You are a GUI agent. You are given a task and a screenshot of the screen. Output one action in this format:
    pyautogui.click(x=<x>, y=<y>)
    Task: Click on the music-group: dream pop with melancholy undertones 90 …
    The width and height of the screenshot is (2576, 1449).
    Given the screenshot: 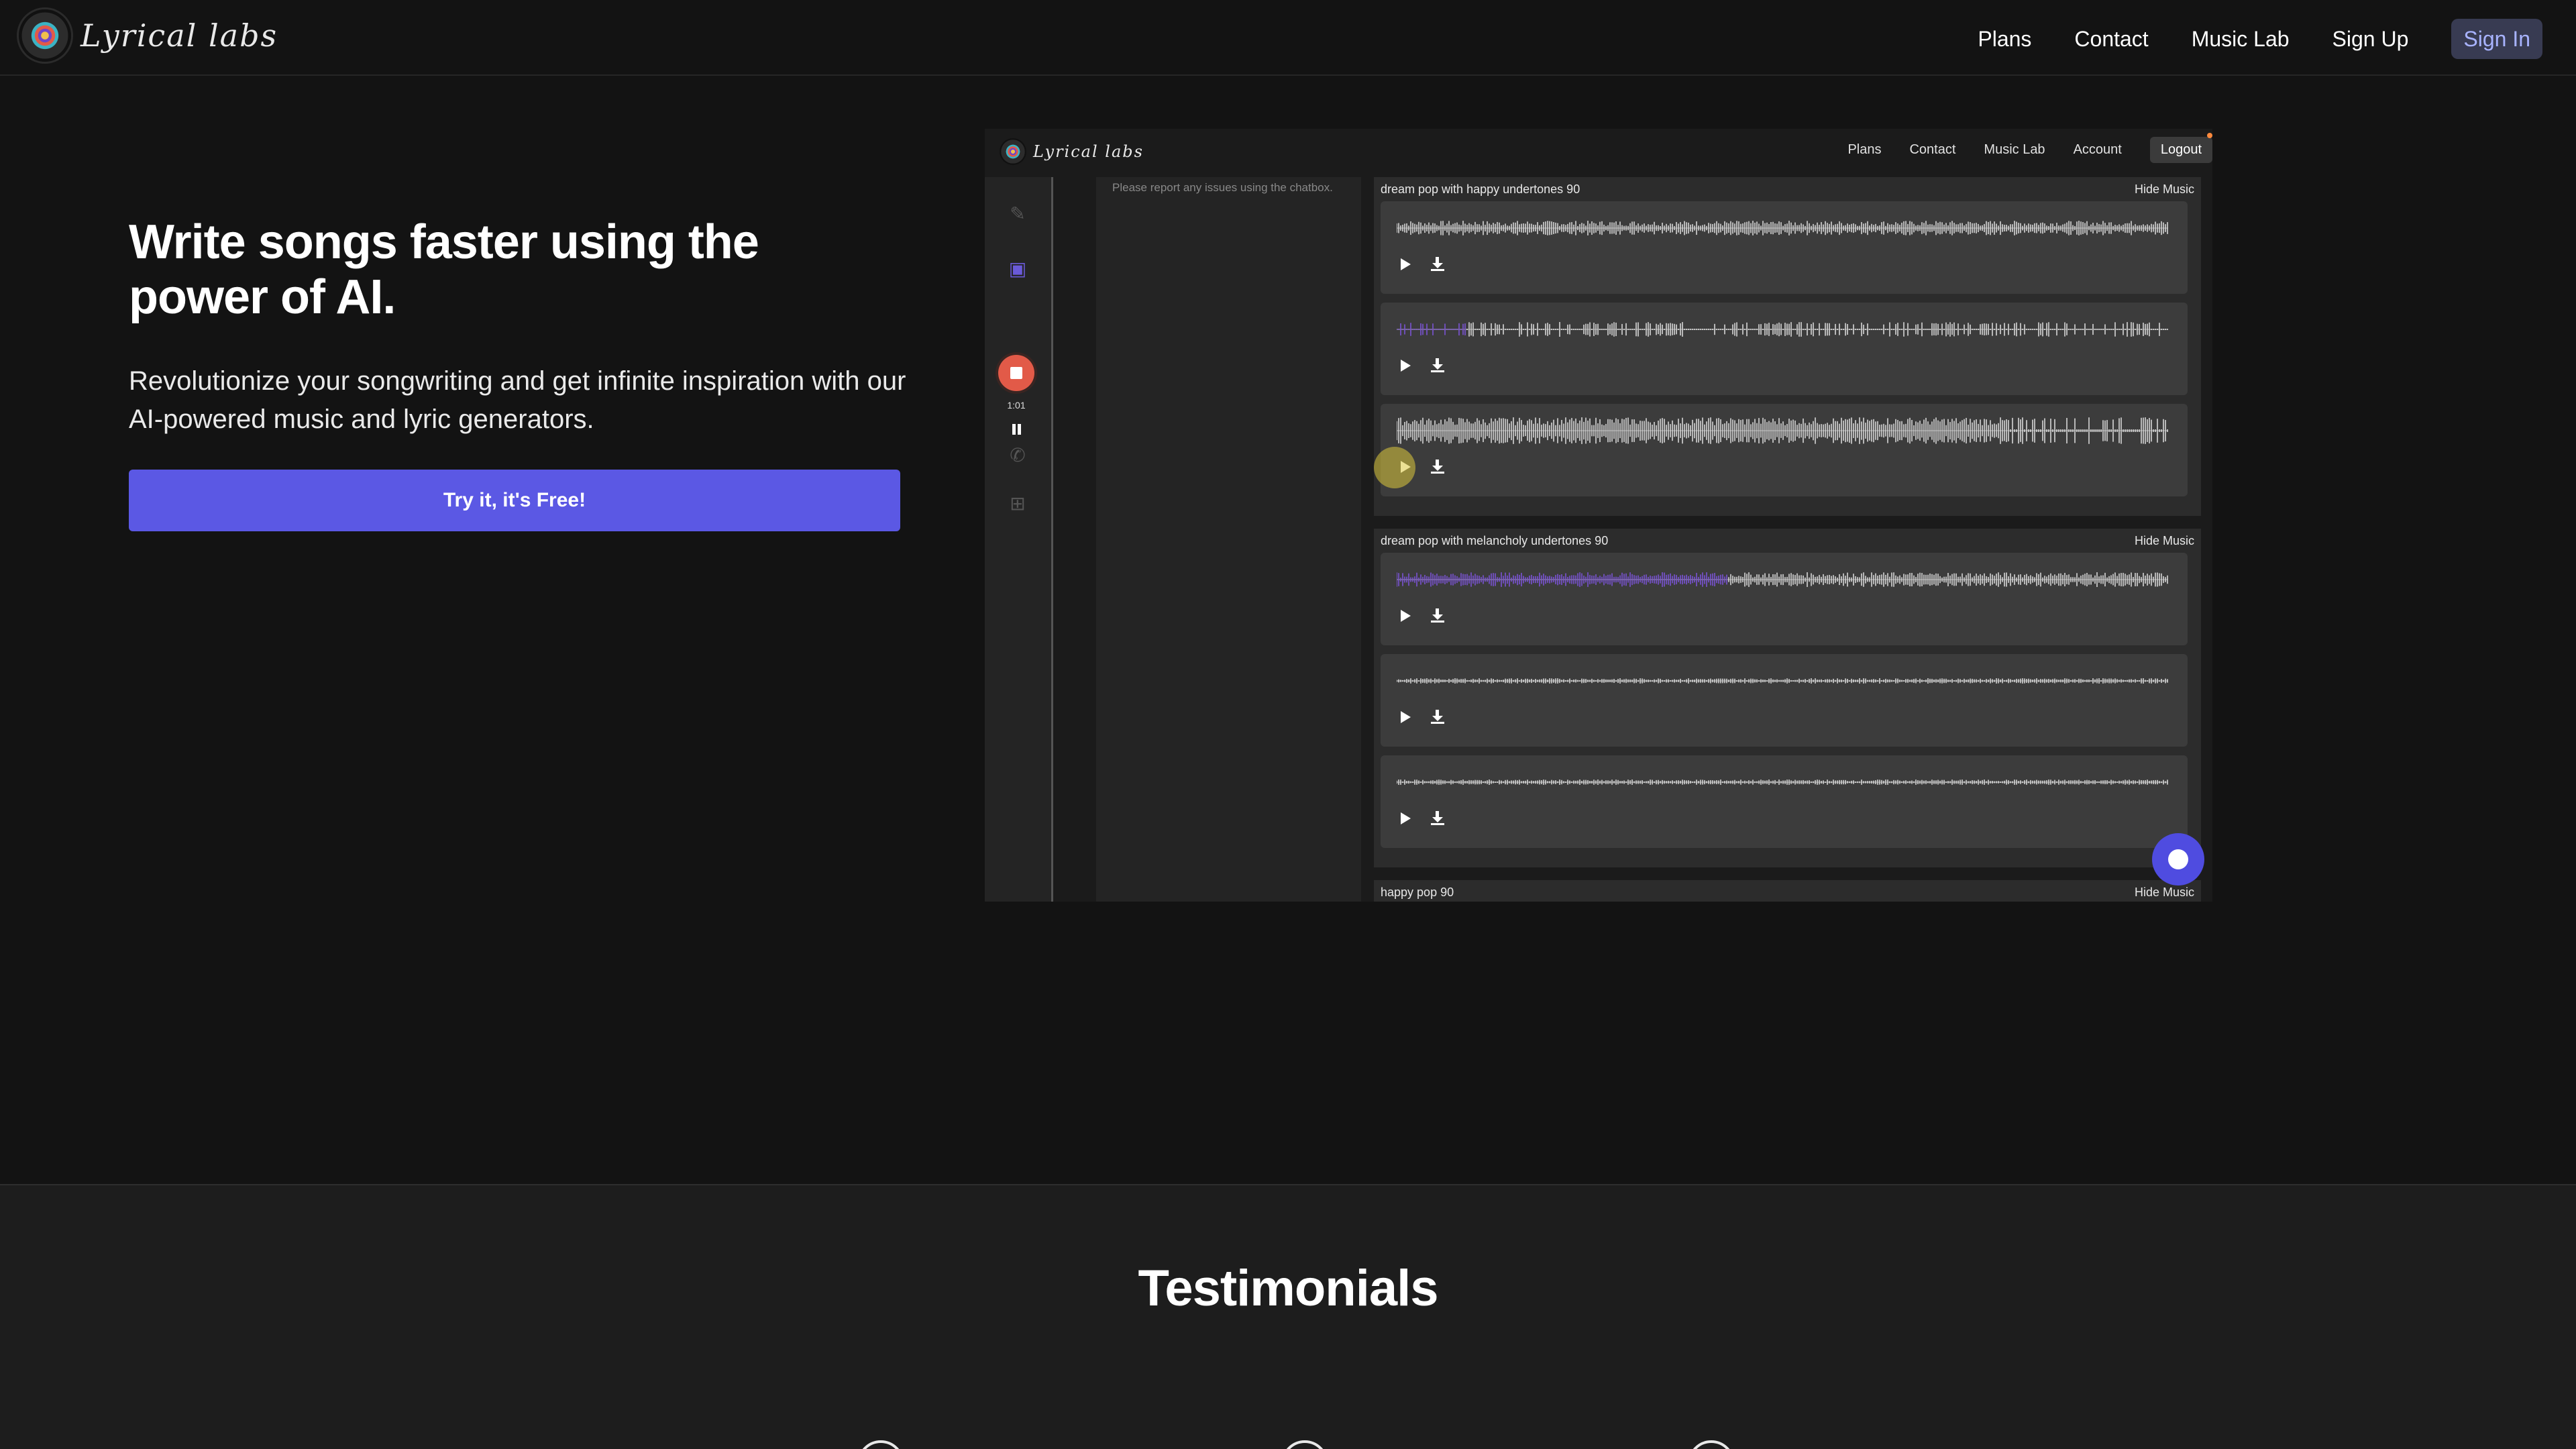 What is the action you would take?
    pyautogui.click(x=1787, y=698)
    